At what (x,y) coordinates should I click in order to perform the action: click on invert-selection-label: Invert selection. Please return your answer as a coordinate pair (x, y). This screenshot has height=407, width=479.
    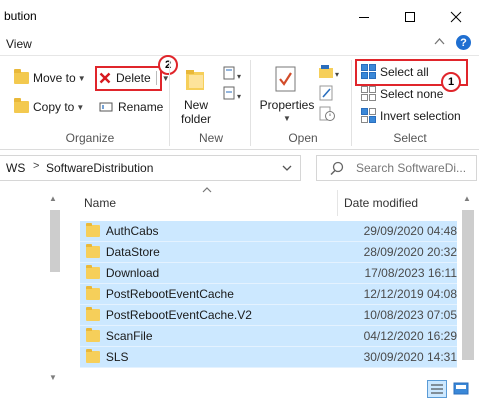
    Looking at the image, I should click on (420, 115).